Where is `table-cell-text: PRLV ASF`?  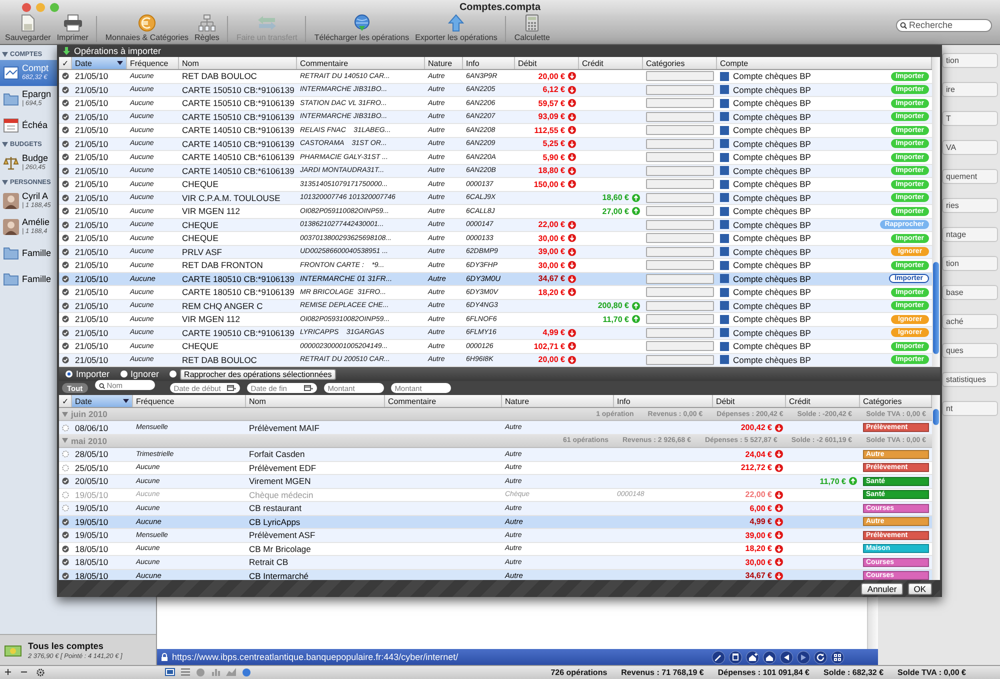 table-cell-text: PRLV ASF is located at coordinates (202, 251).